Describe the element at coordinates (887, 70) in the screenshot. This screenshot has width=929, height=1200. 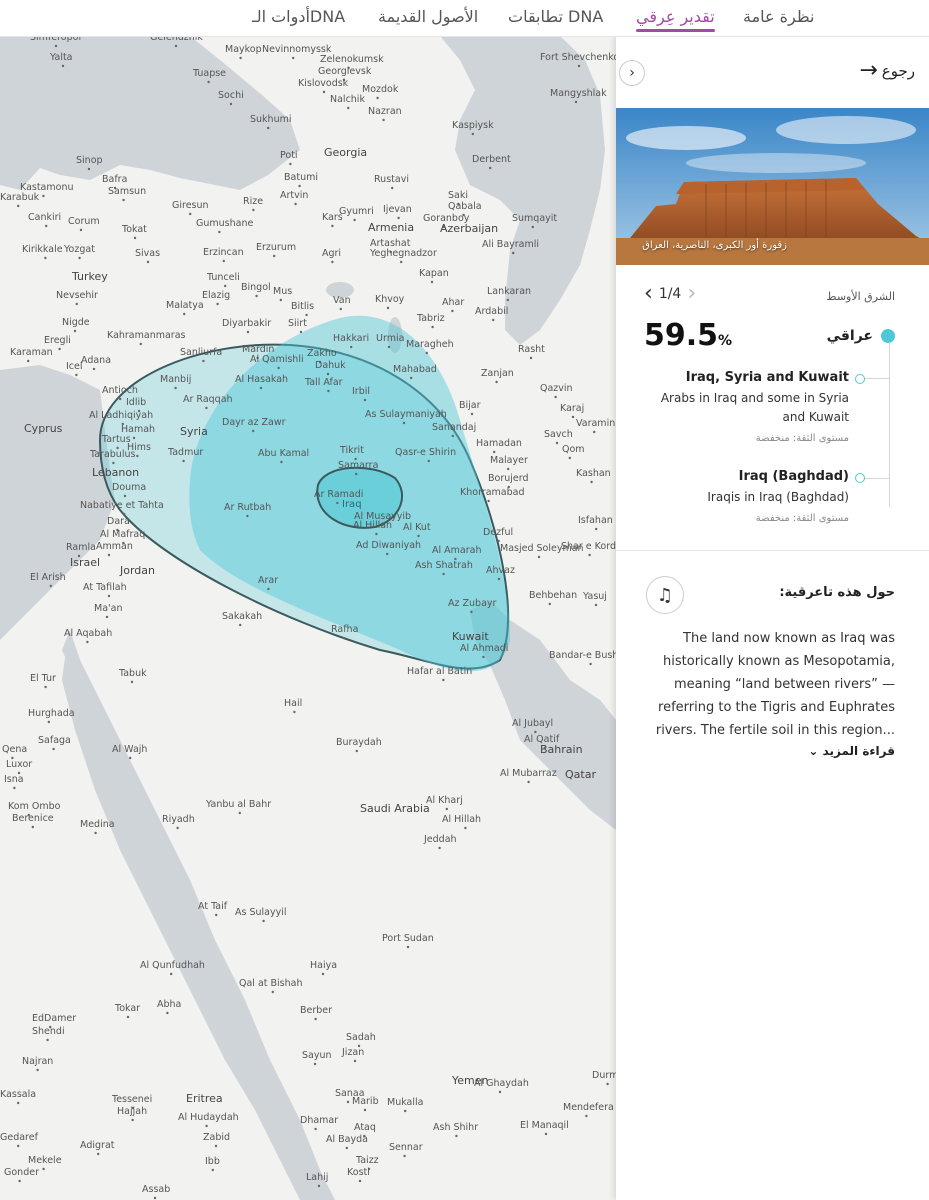
I see `back-button: رجوع →` at that location.